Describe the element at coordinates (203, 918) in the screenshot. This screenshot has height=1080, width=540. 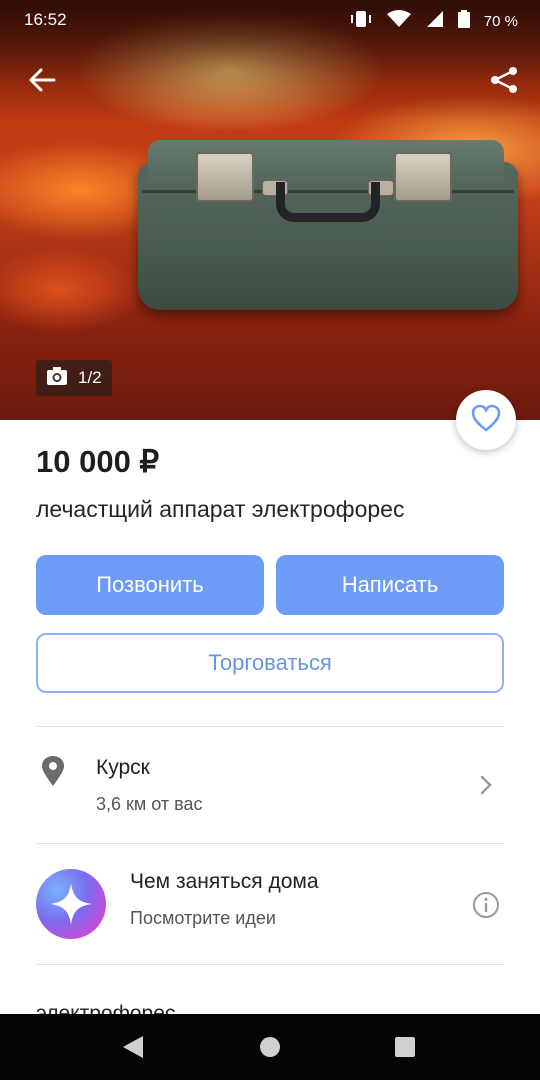
I see `promo-subtitle: Посмотрите идеи` at that location.